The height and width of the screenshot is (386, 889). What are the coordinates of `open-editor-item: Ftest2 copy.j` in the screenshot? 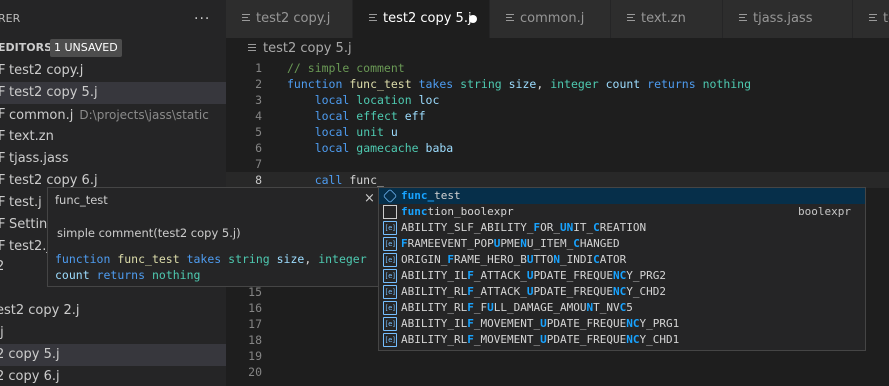 It's located at (113, 71).